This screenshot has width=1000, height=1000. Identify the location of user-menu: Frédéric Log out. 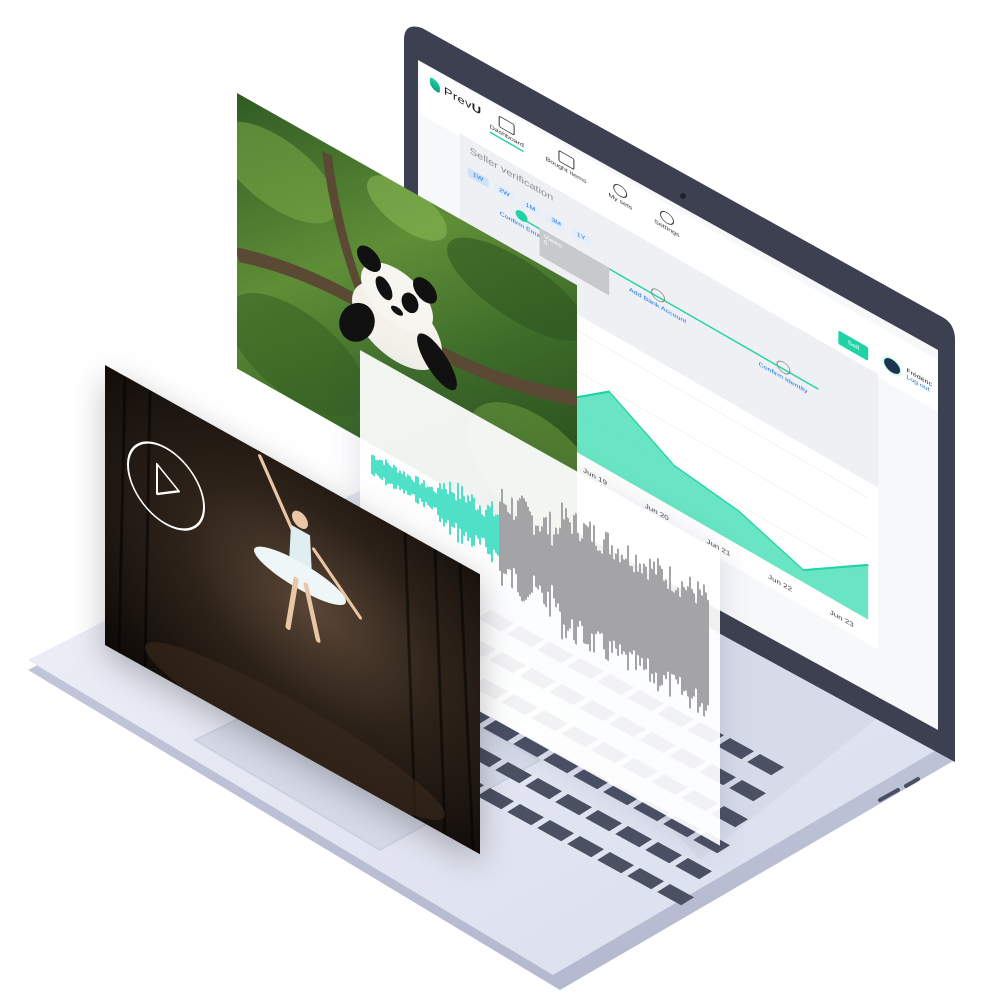
(907, 374).